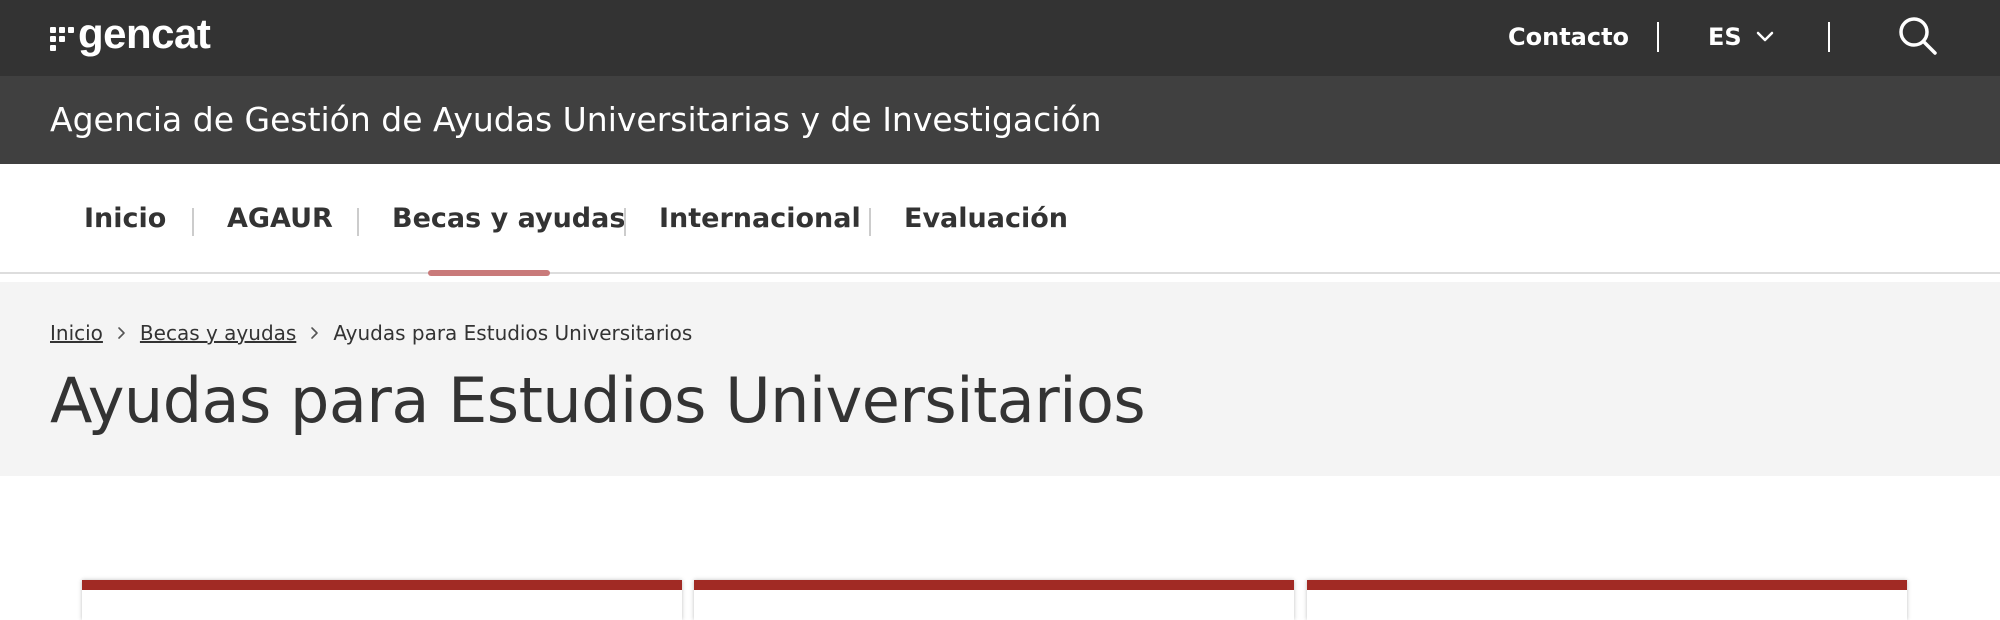  I want to click on logo-text: gencat, so click(144, 33).